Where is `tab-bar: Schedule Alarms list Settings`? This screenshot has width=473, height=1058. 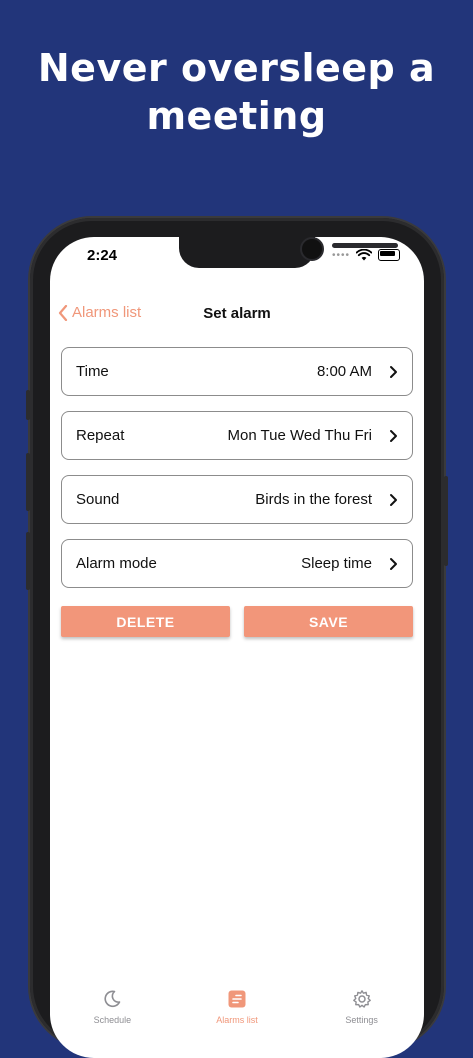
tab-bar: Schedule Alarms list Settings is located at coordinates (237, 1019).